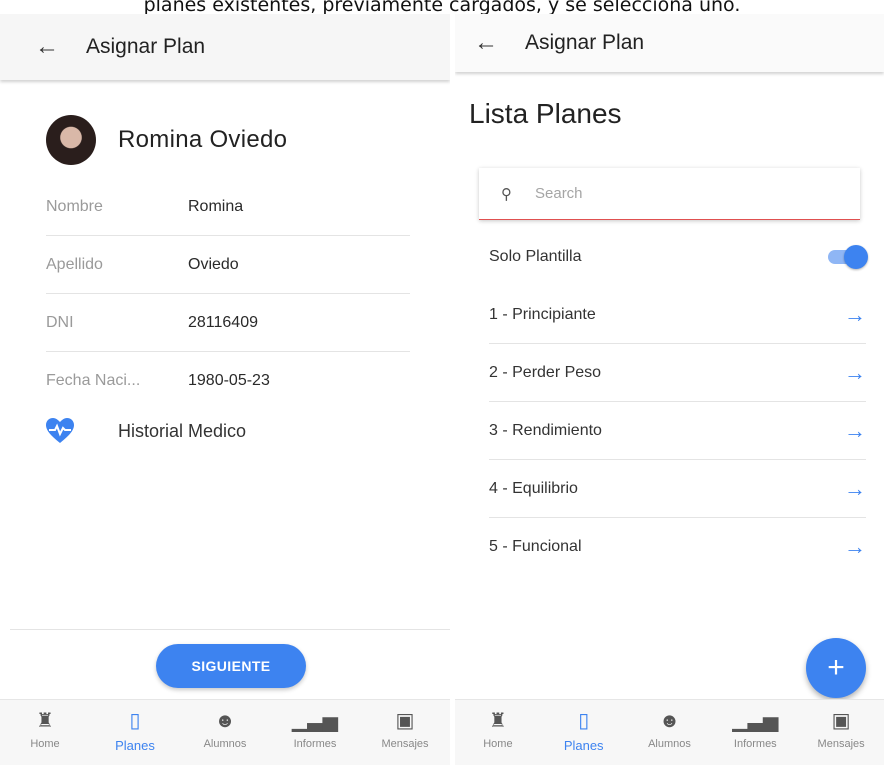 The image size is (884, 765). I want to click on list-item-plan-4: 4 - Equilibrio →, so click(677, 489).